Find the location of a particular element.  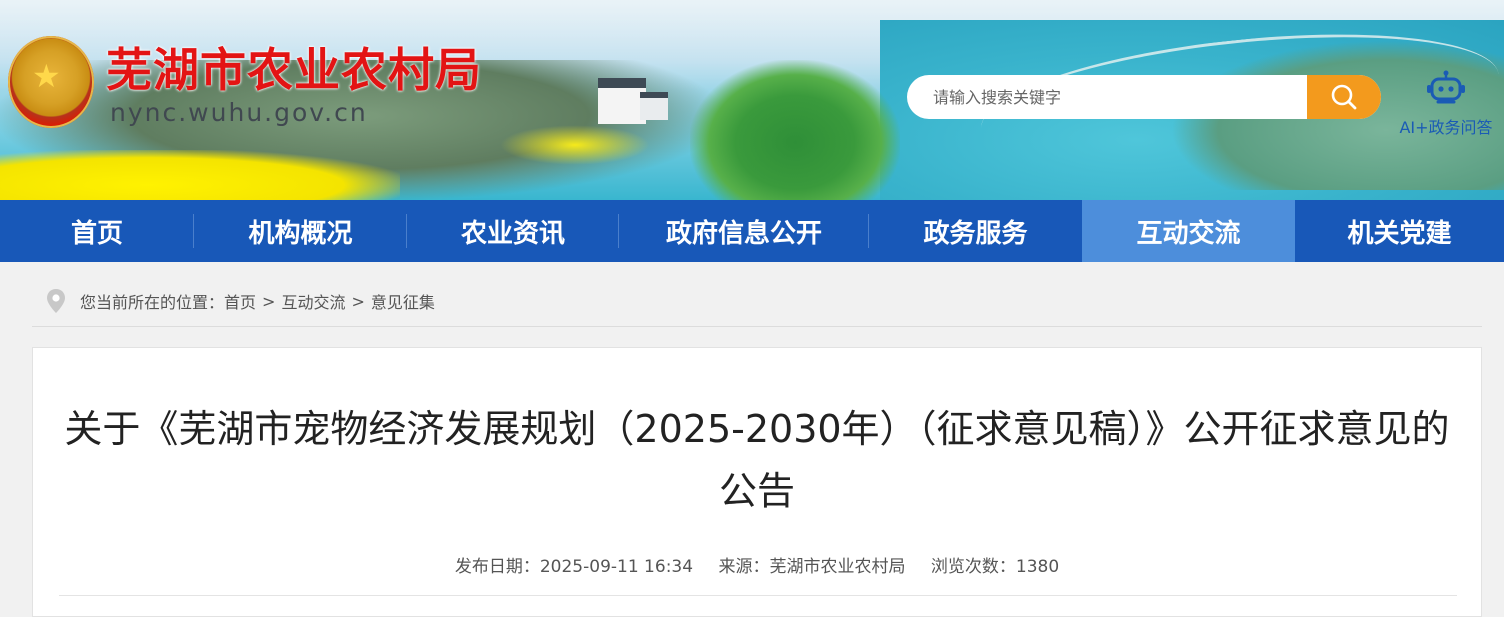

breadcrumb-home: 首页 is located at coordinates (240, 301).